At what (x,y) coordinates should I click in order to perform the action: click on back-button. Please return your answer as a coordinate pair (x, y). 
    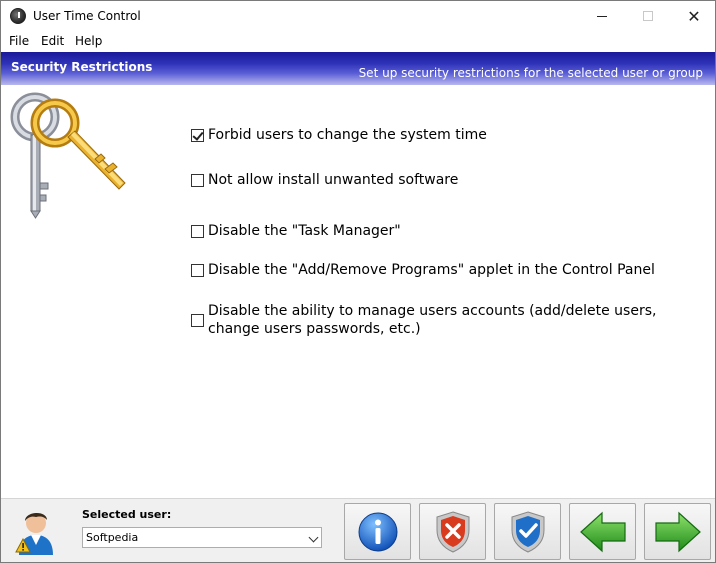
    Looking at the image, I should click on (602, 531).